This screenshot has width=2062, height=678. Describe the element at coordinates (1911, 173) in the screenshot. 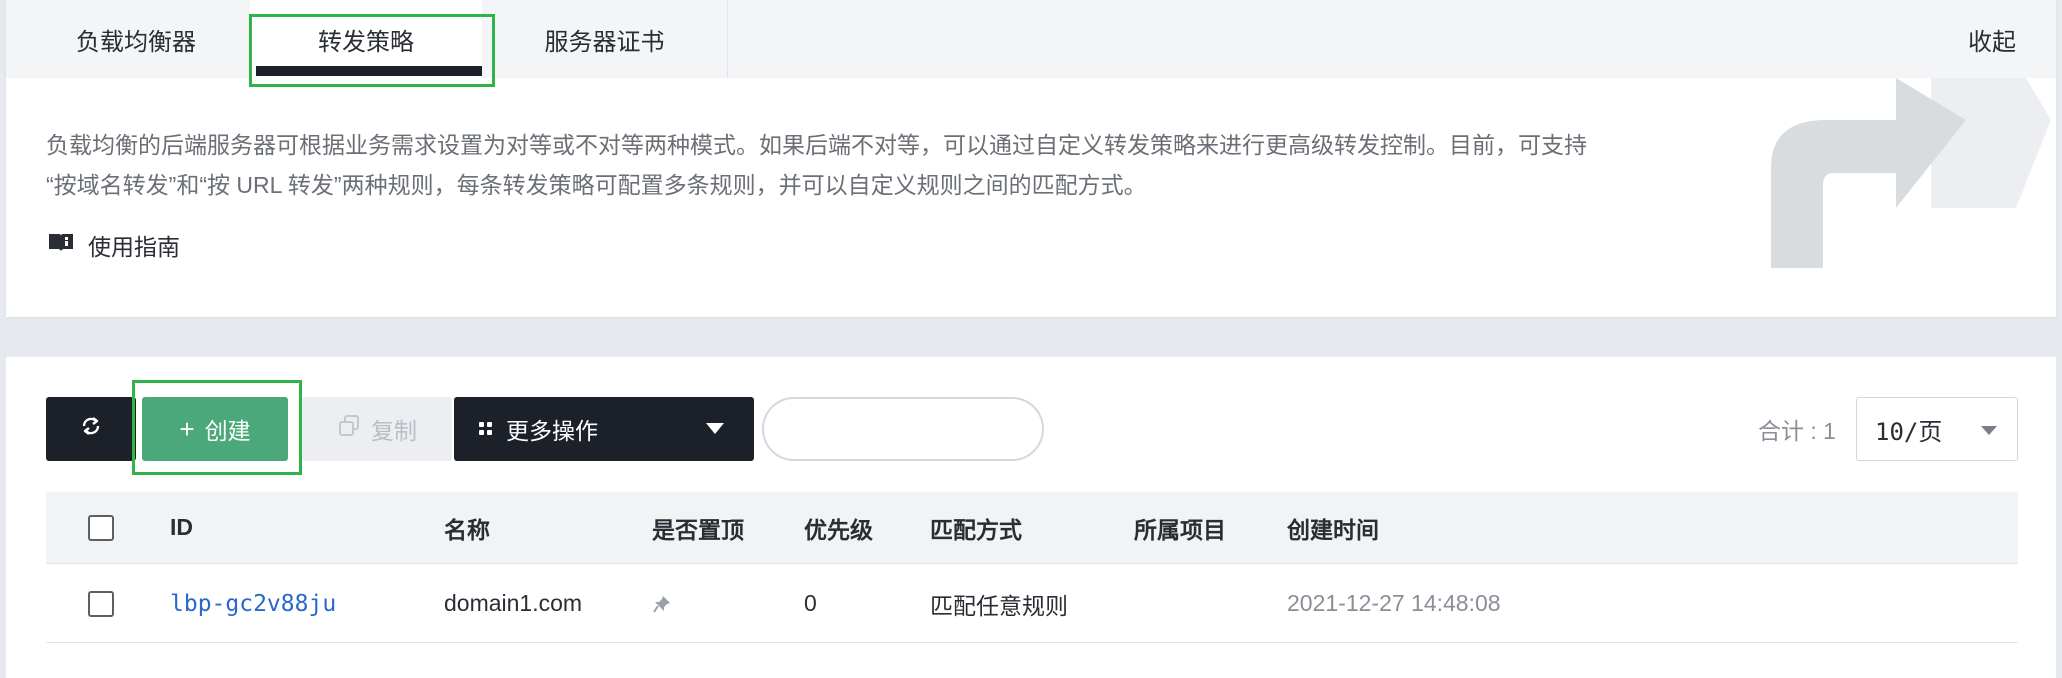

I see `forward-arrow-illustration` at that location.